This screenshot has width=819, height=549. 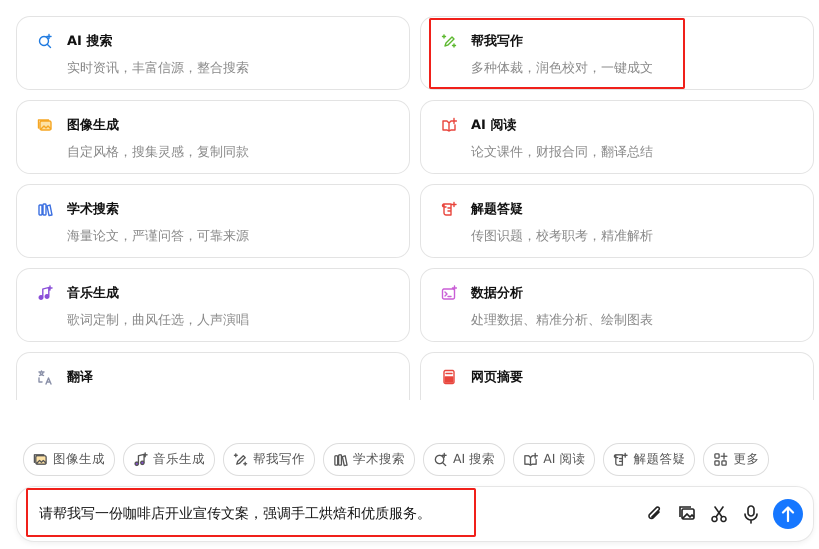 I want to click on feature-card: 图像生成 自定风格，搜集灵感，复制同款, so click(x=213, y=137).